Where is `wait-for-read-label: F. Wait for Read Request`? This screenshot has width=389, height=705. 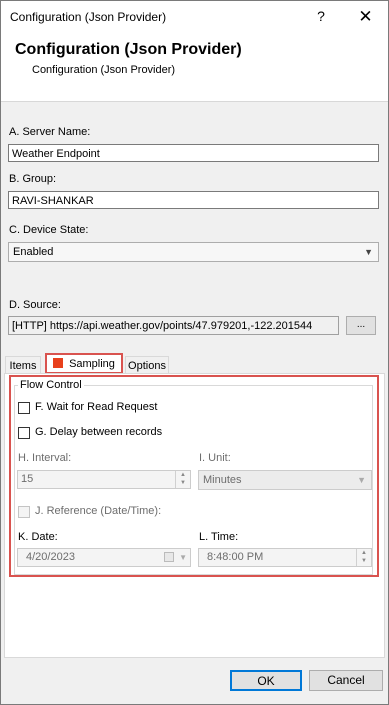
wait-for-read-label: F. Wait for Read Request is located at coordinates (96, 407).